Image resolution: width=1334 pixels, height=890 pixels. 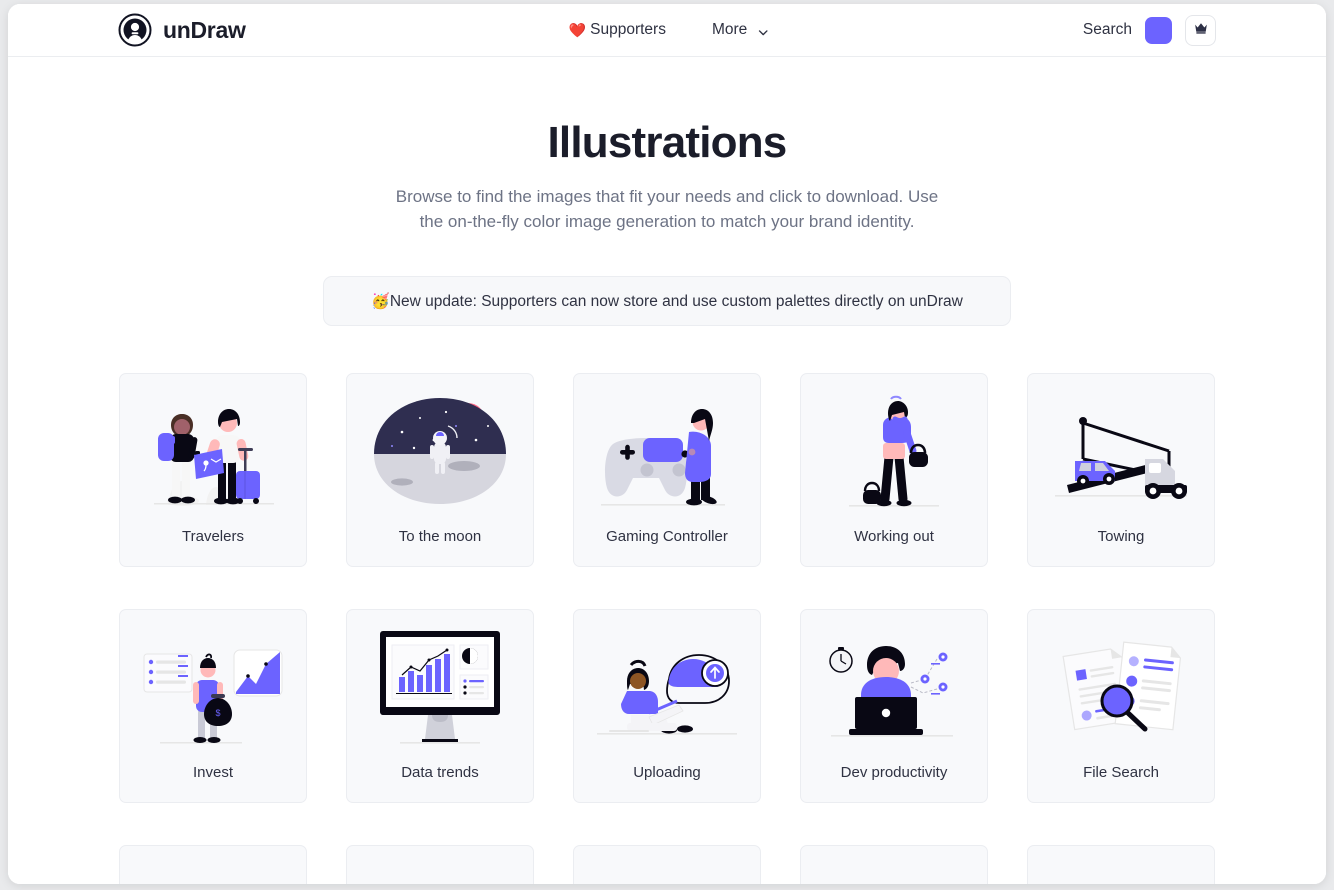 I want to click on illustration-card-label: File Search, so click(x=1121, y=772).